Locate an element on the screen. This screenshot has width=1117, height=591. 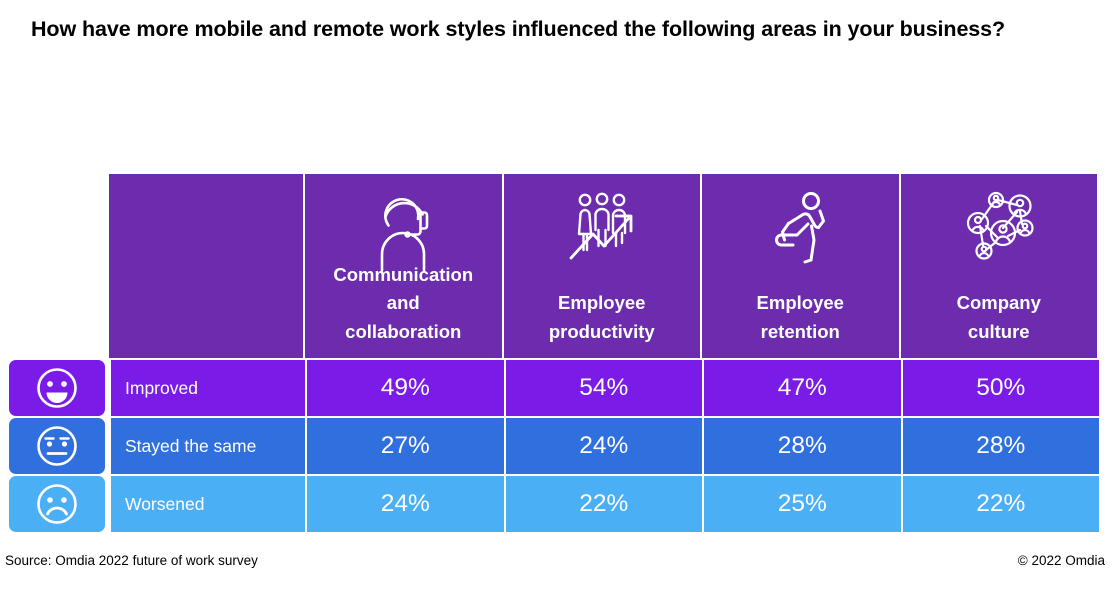
sad-face-icon is located at coordinates (57, 504).